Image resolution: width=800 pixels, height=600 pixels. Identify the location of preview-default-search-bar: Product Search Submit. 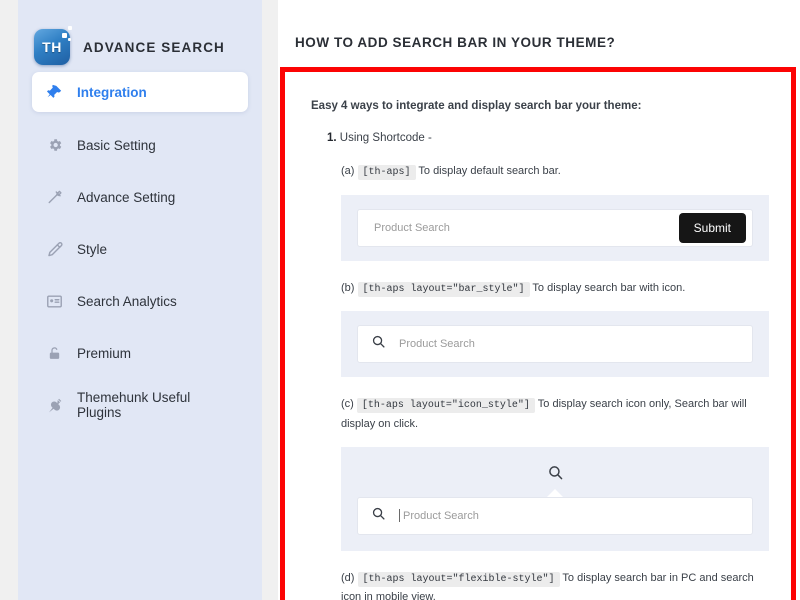
(555, 227).